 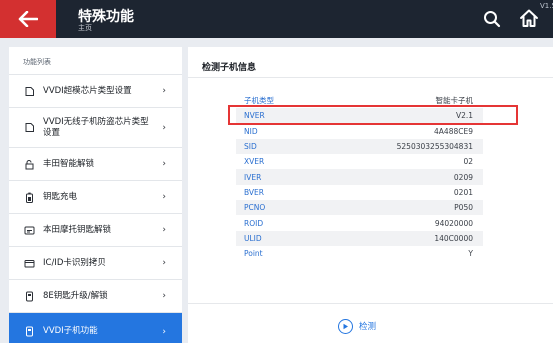 I want to click on search-button, so click(x=492, y=19).